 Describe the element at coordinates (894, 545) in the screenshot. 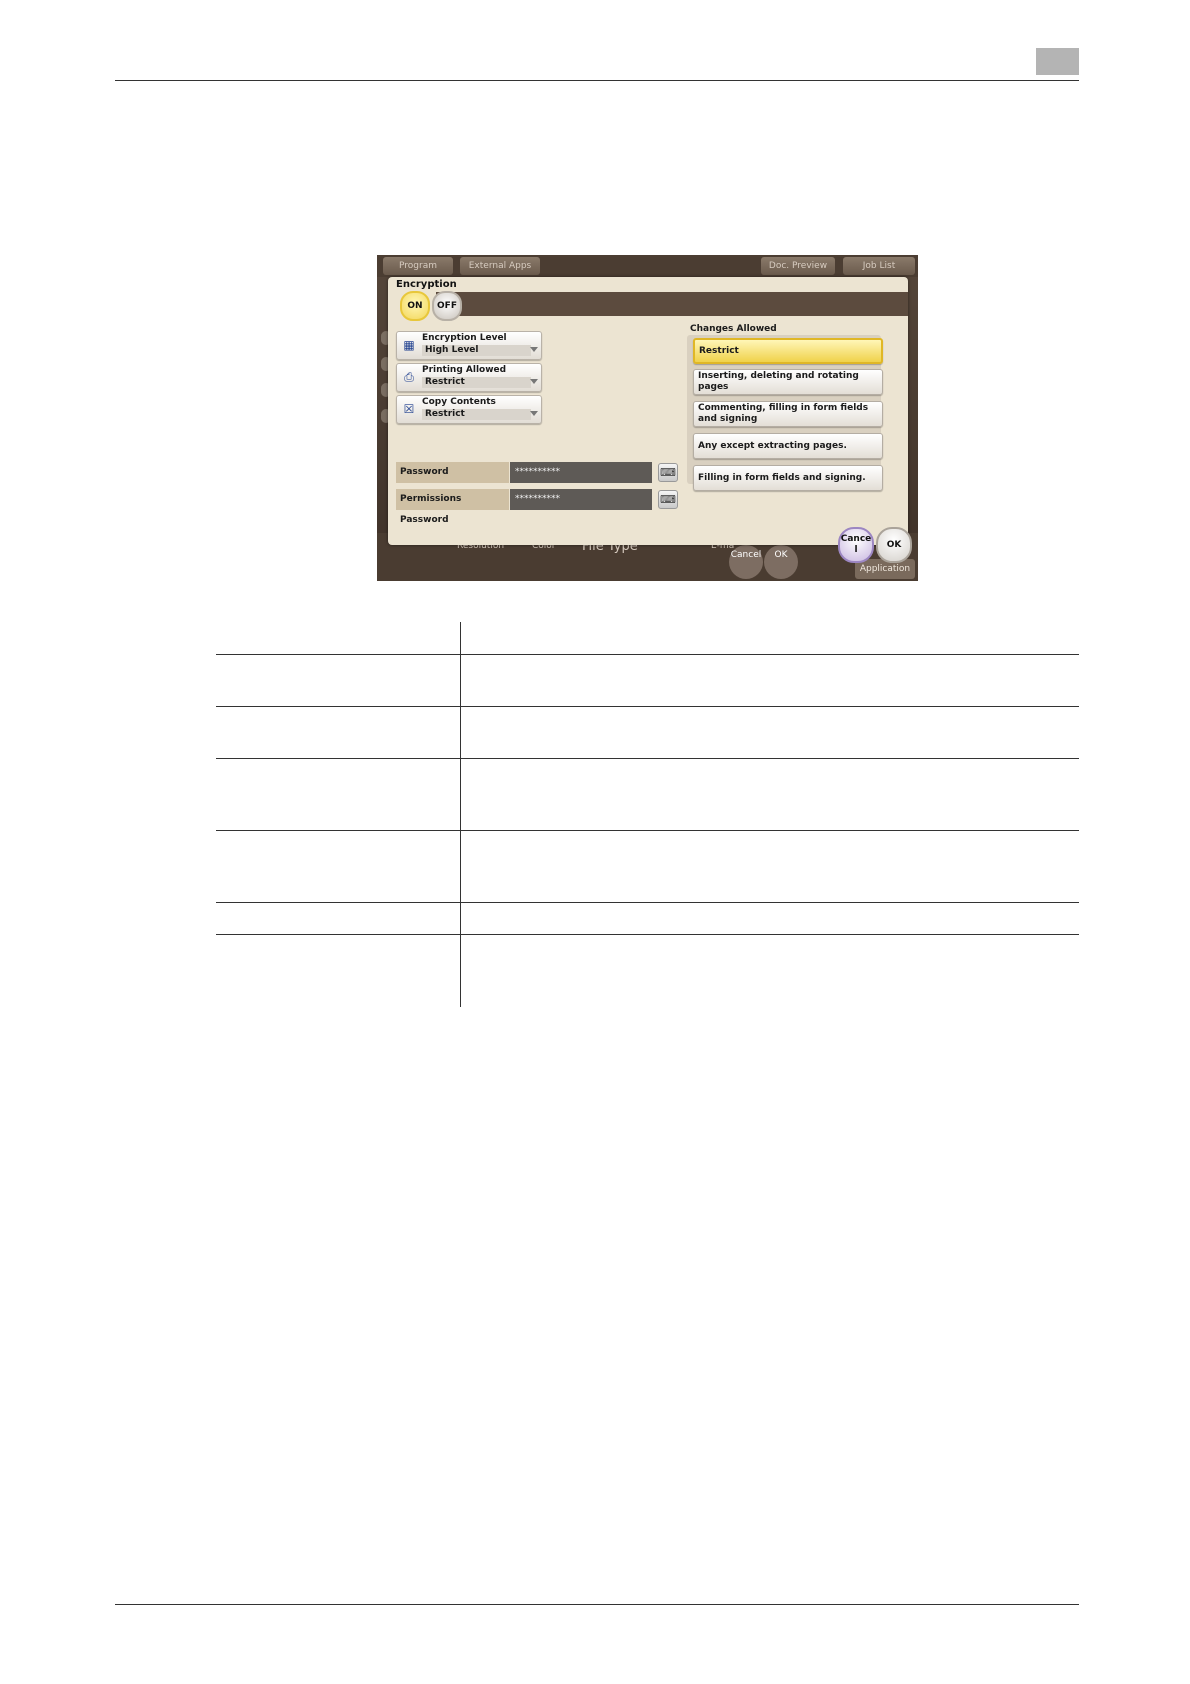

I see `ok-button: OK` at that location.